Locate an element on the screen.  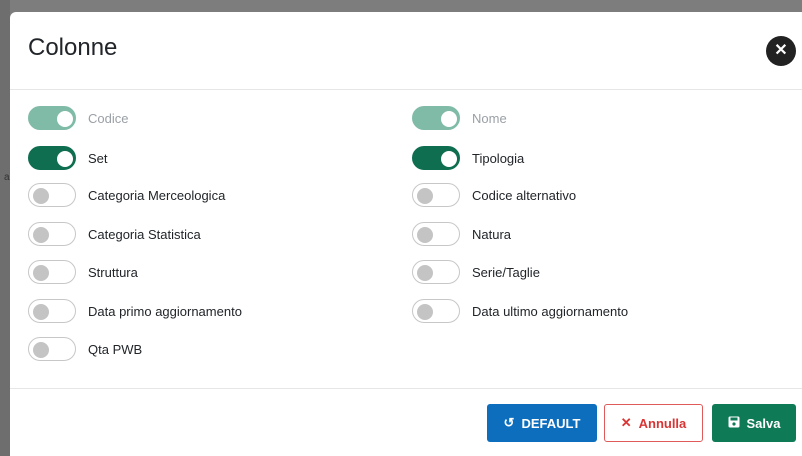
toggle-label: Codice alternativo is located at coordinates (524, 195).